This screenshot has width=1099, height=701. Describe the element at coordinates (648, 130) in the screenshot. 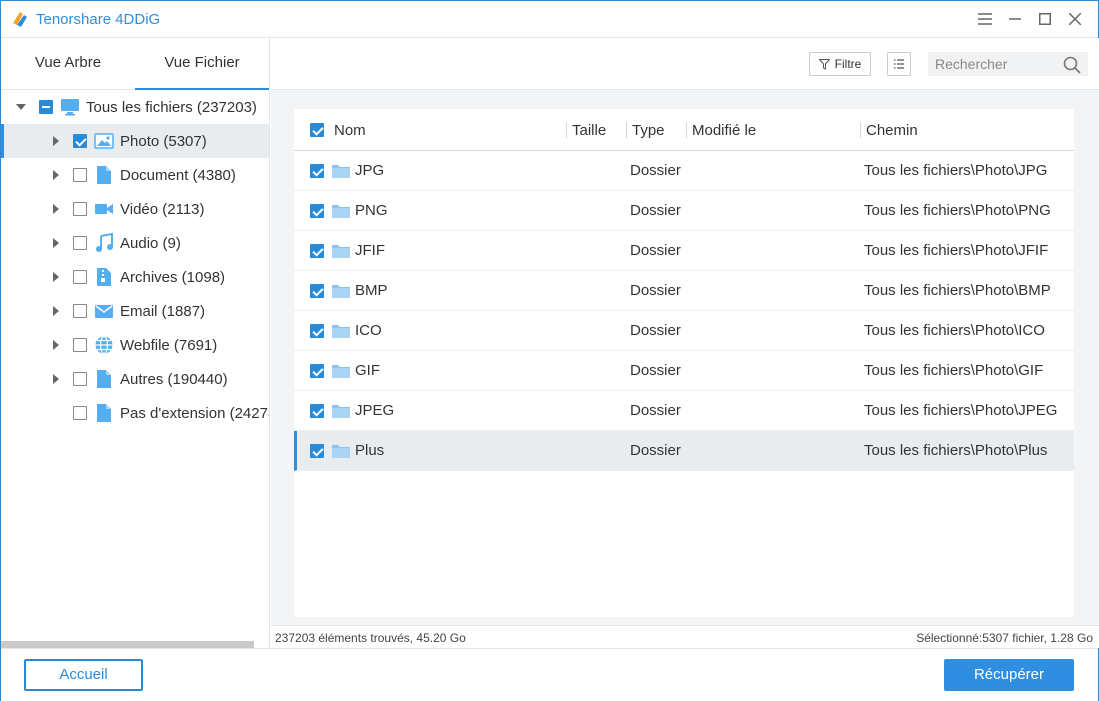

I see `column-header-type: Type` at that location.